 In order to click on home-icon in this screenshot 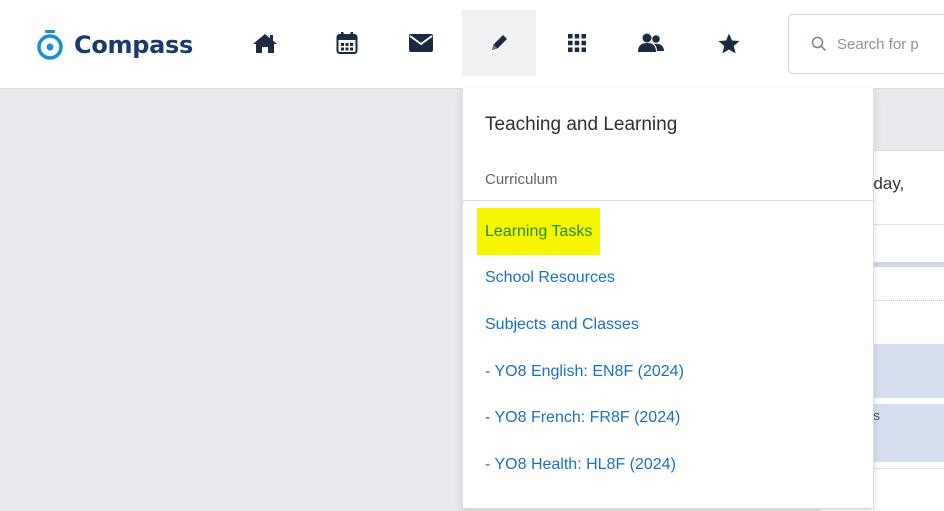, I will do `click(265, 43)`.